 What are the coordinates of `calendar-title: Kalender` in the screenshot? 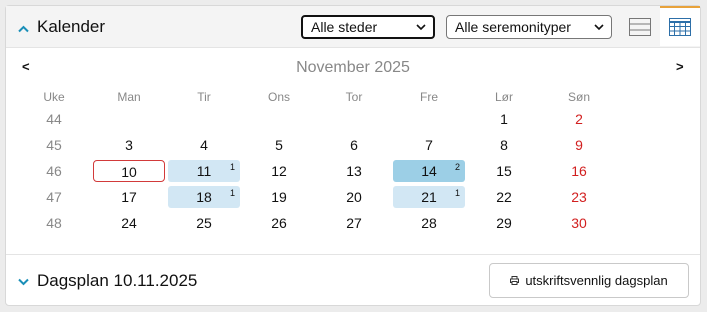 It's located at (71, 26).